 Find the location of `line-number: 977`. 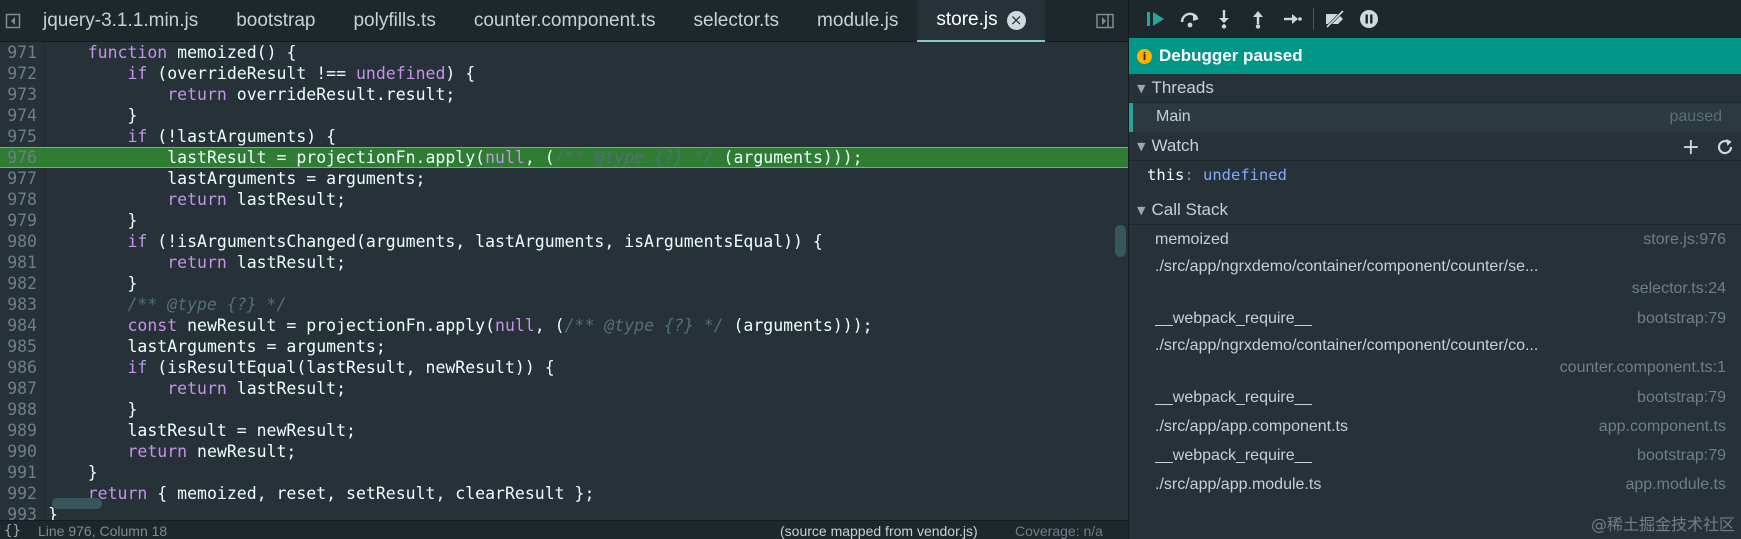

line-number: 977 is located at coordinates (18, 178).